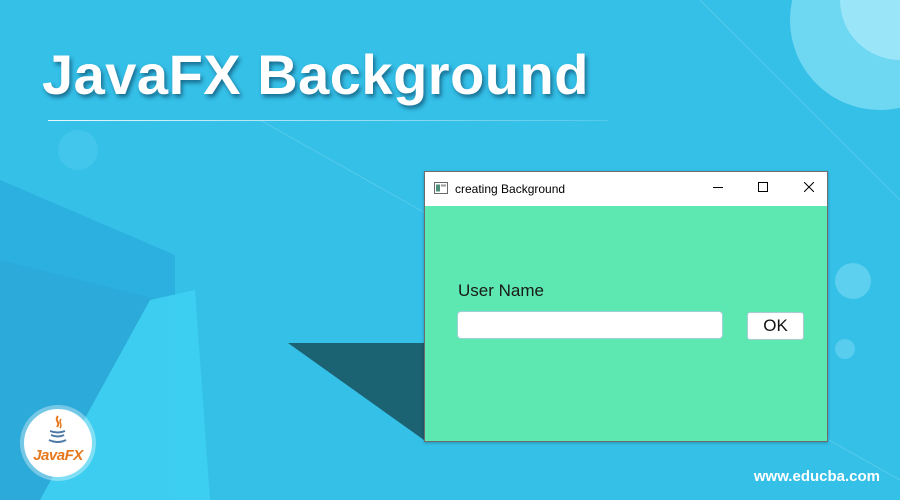 The height and width of the screenshot is (500, 900). Describe the element at coordinates (57, 429) in the screenshot. I see `java-cup-icon` at that location.